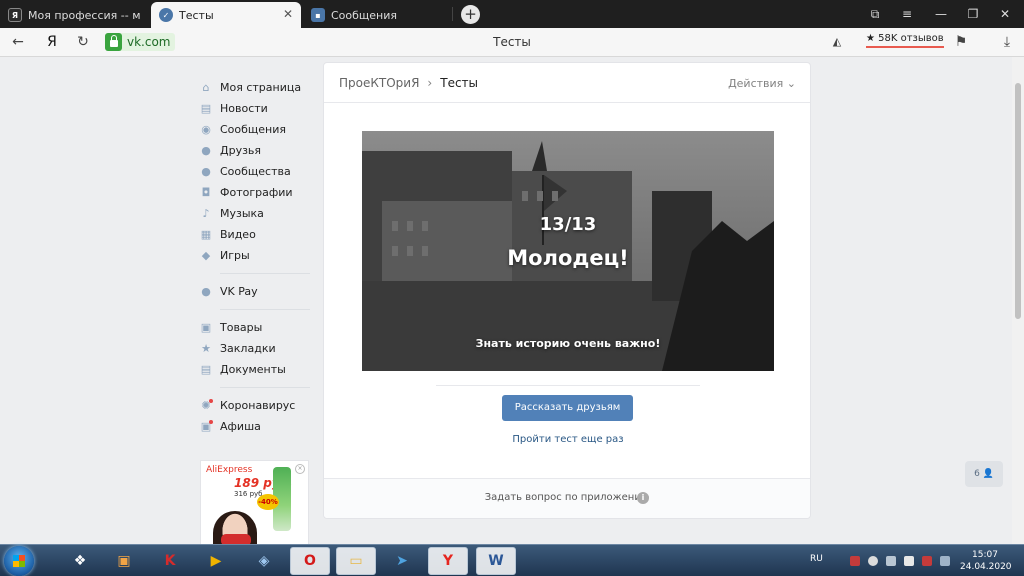 The width and height of the screenshot is (1024, 576). I want to click on media-player-icon: ▶, so click(216, 561).